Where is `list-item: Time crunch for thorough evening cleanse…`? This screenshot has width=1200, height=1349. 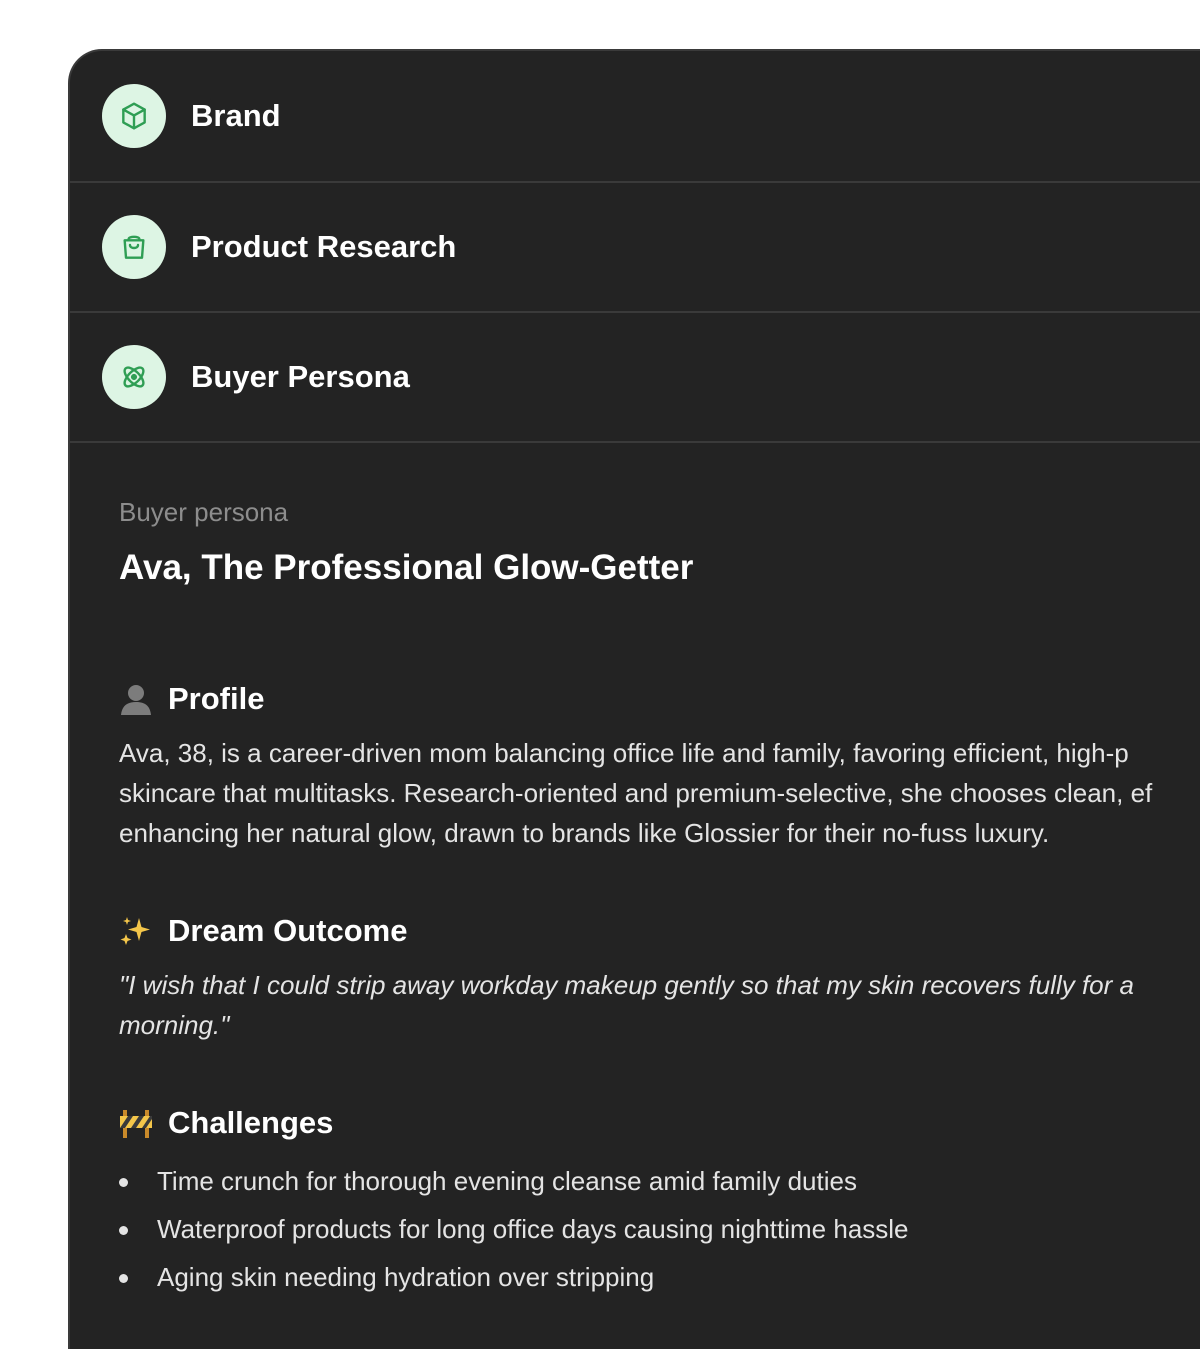 list-item: Time crunch for thorough evening cleanse… is located at coordinates (514, 1181).